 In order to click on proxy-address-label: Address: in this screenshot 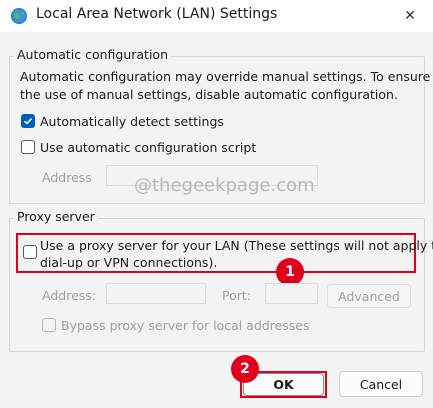, I will do `click(69, 295)`.